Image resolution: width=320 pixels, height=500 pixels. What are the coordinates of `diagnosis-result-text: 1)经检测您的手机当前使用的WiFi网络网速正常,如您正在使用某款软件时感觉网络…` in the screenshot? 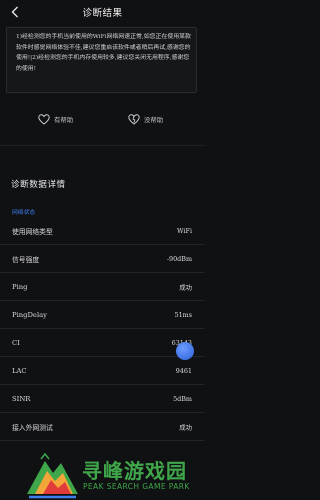 It's located at (103, 53).